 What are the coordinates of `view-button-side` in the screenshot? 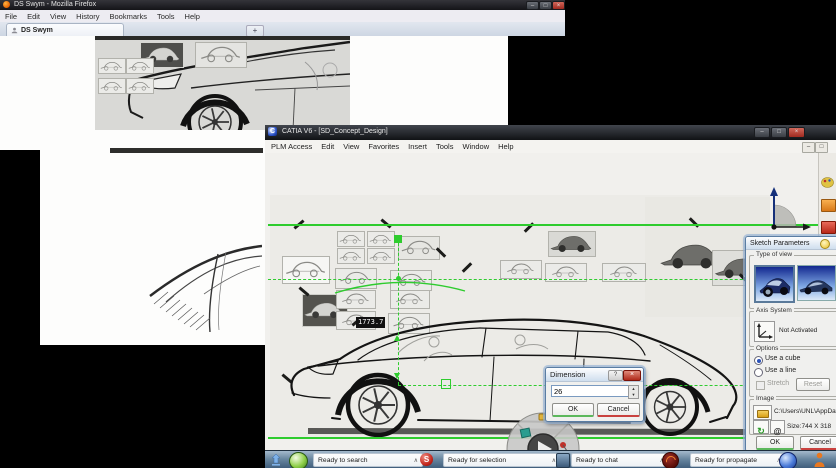 It's located at (816, 283).